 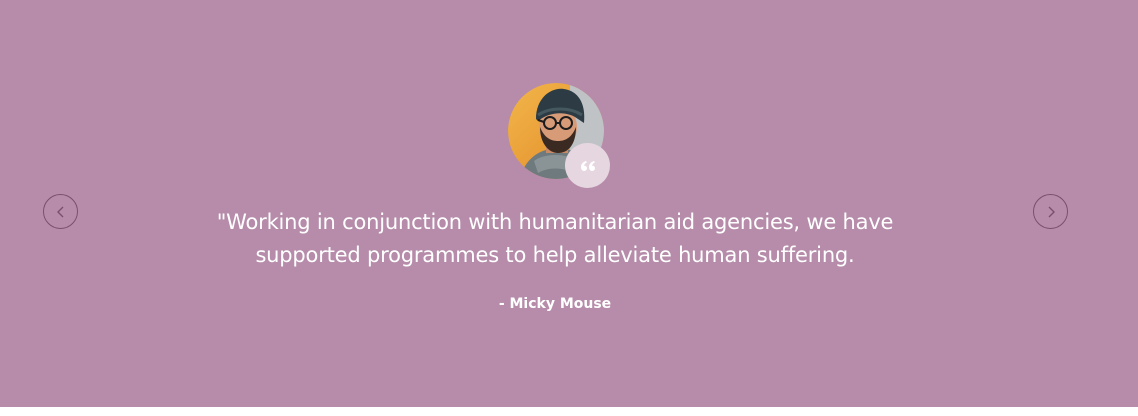 What do you see at coordinates (555, 304) in the screenshot?
I see `testimonial-author: - Micky Mouse` at bounding box center [555, 304].